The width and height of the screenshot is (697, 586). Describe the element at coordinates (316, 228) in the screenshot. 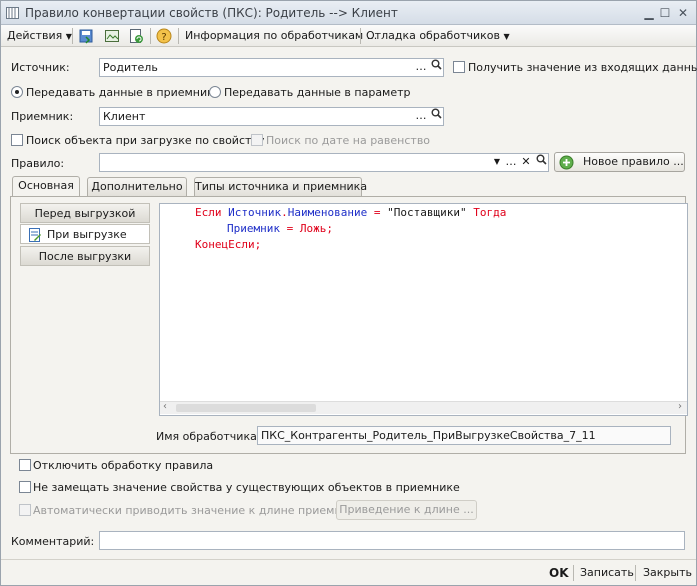

I see `code-keyword: Ложь;` at that location.